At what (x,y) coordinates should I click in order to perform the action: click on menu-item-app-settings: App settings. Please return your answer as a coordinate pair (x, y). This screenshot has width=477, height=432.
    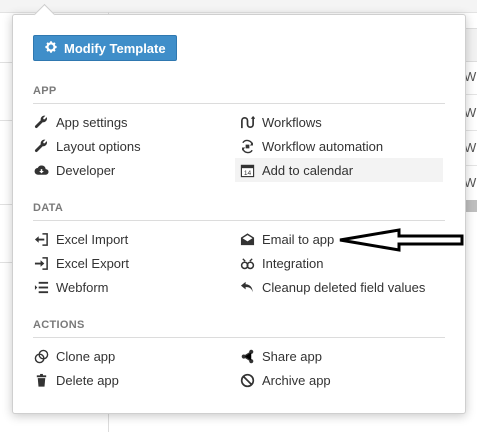
    Looking at the image, I should click on (80, 122).